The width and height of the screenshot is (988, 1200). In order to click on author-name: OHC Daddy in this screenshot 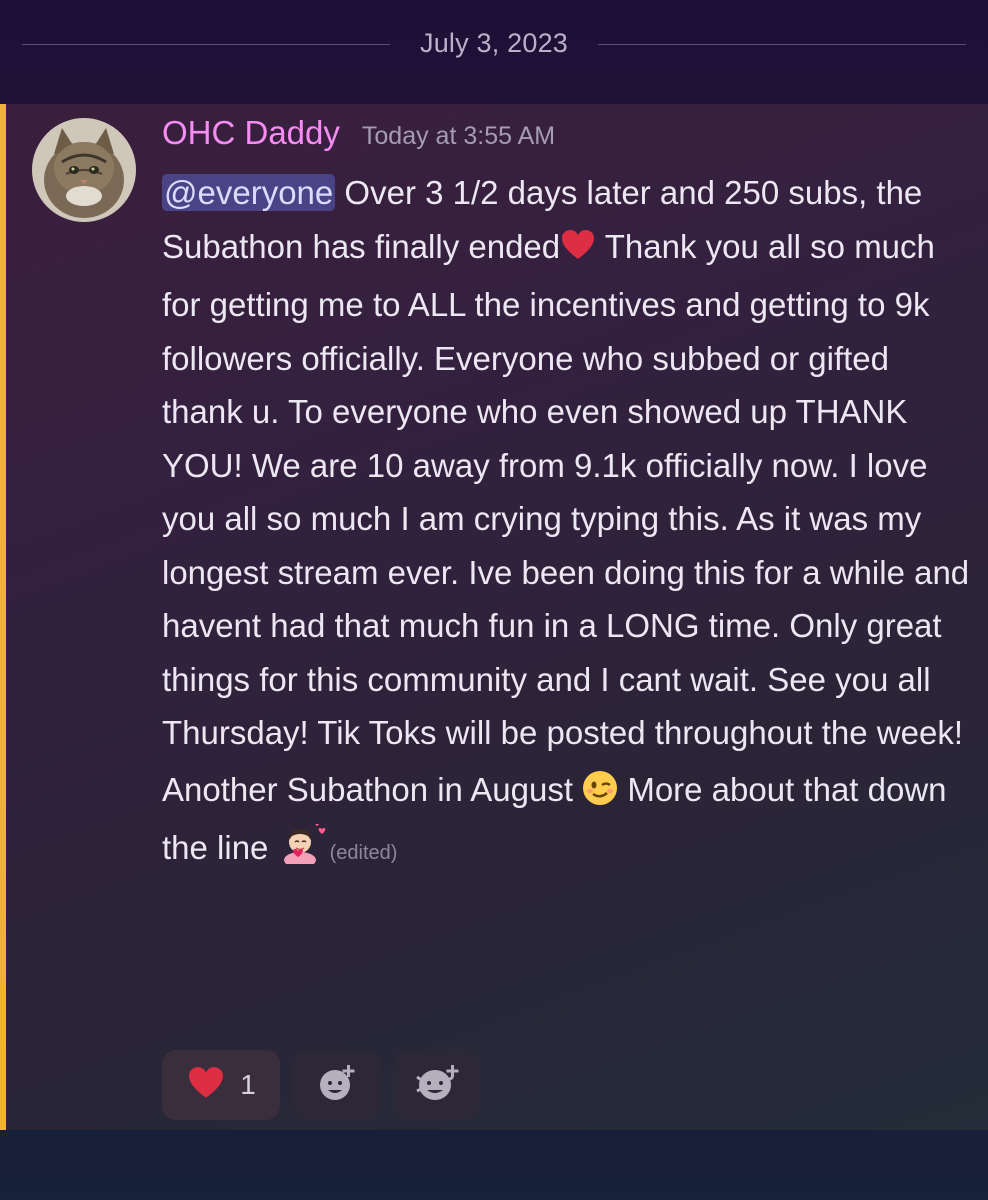, I will do `click(251, 133)`.